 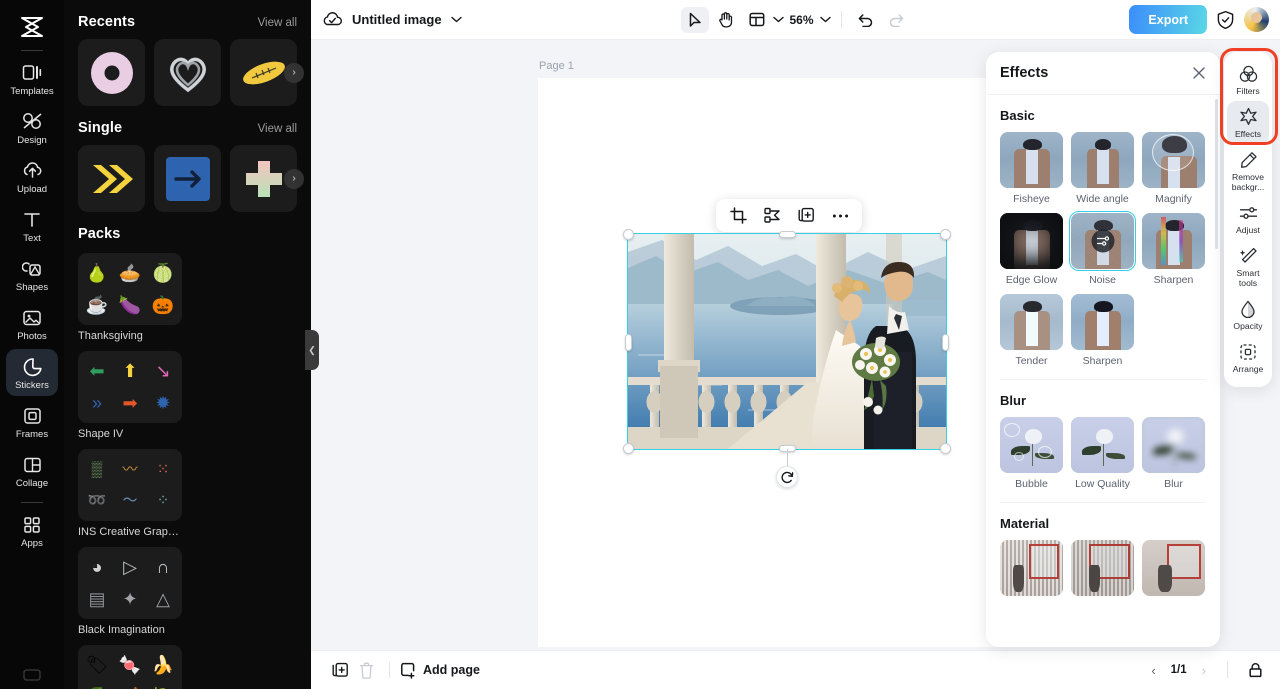 What do you see at coordinates (1031, 249) in the screenshot?
I see `effect-item: Edge Glow` at bounding box center [1031, 249].